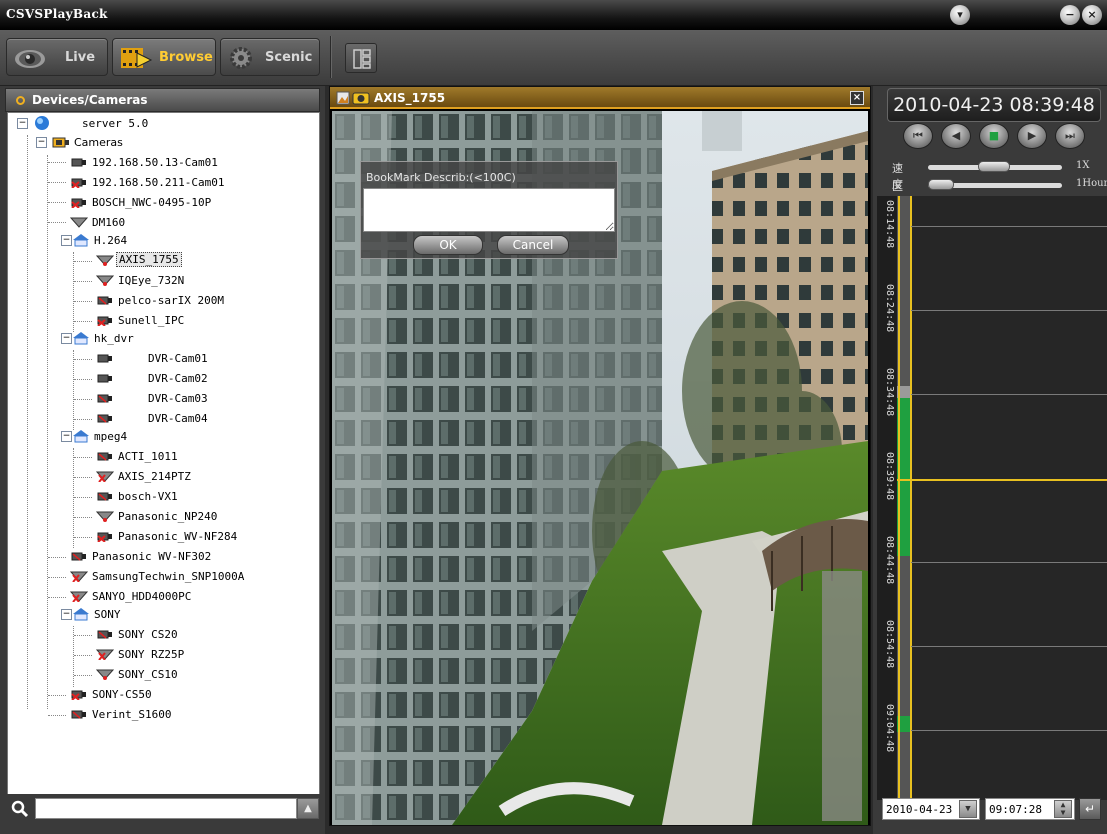  Describe the element at coordinates (331, 57) in the screenshot. I see `toolbar-divider` at that location.